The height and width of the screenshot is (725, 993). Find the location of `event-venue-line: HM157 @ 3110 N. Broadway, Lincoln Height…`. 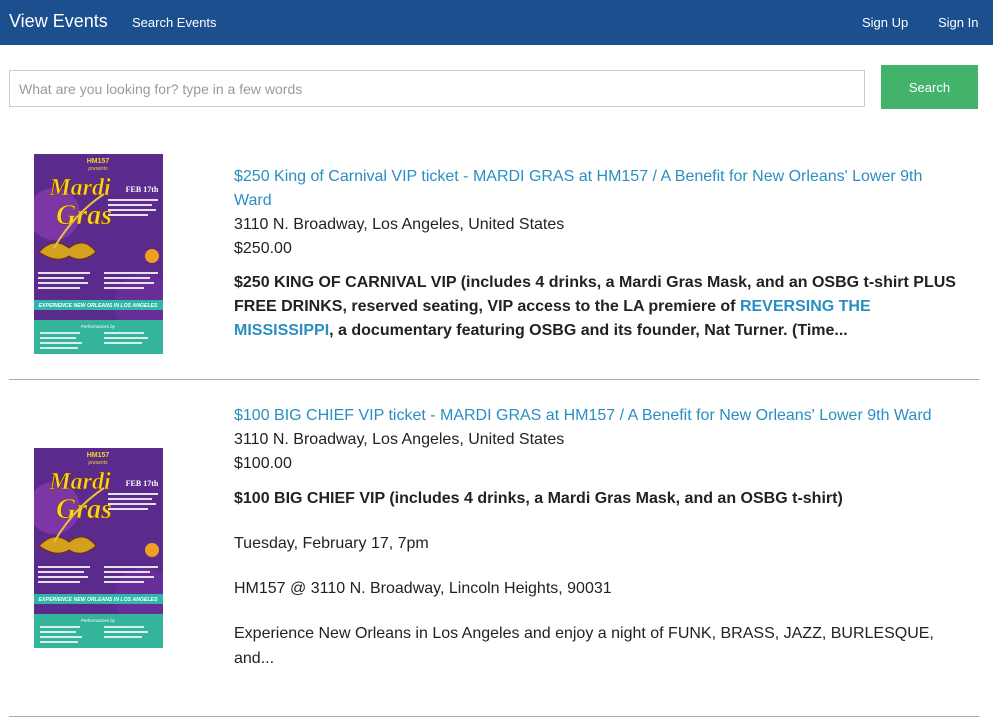

event-venue-line: HM157 @ 3110 N. Broadway, Lincoln Height… is located at coordinates (423, 588).